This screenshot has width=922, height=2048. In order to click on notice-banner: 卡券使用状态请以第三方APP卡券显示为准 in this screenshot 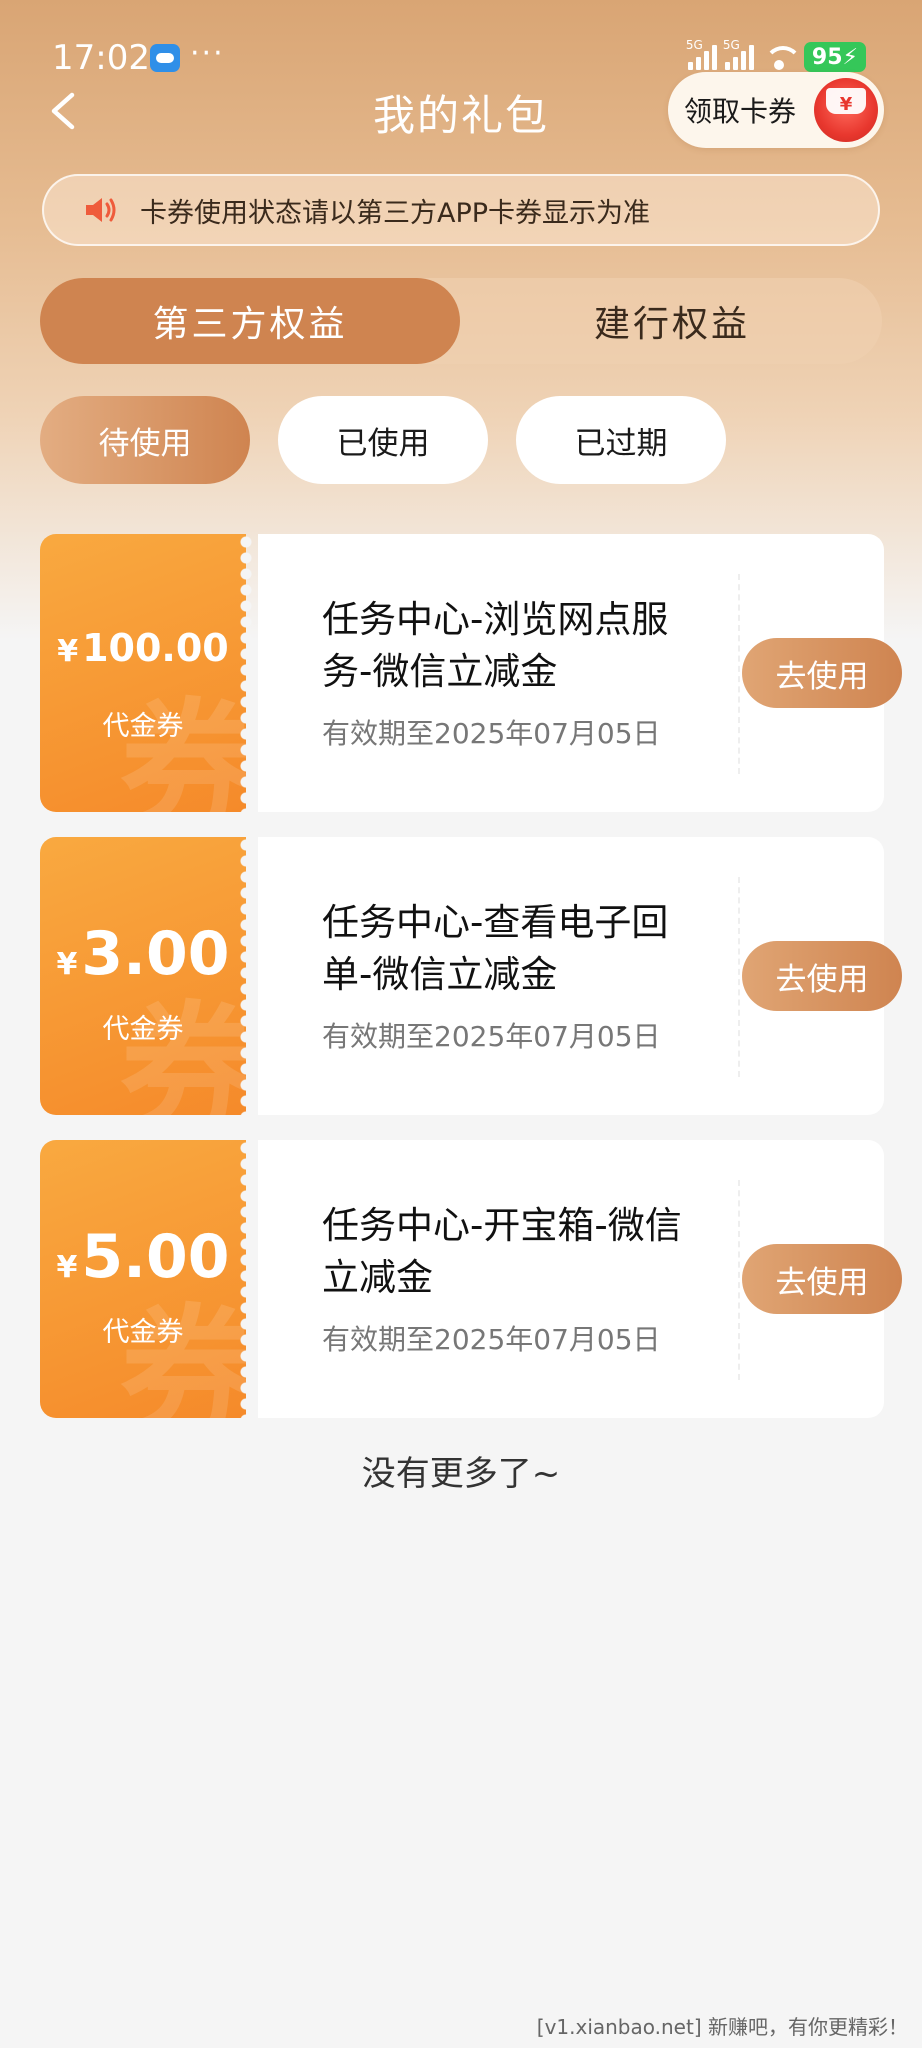, I will do `click(461, 210)`.